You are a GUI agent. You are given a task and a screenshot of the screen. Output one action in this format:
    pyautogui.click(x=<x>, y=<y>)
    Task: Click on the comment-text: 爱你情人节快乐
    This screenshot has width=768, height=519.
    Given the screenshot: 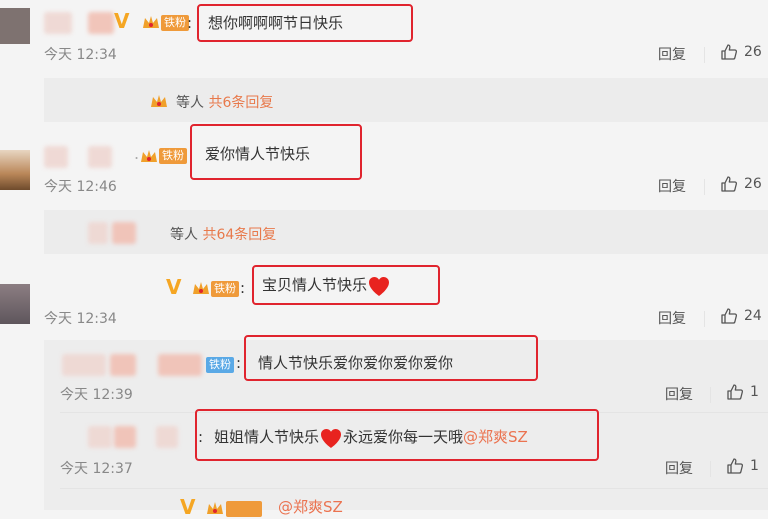 What is the action you would take?
    pyautogui.click(x=258, y=154)
    